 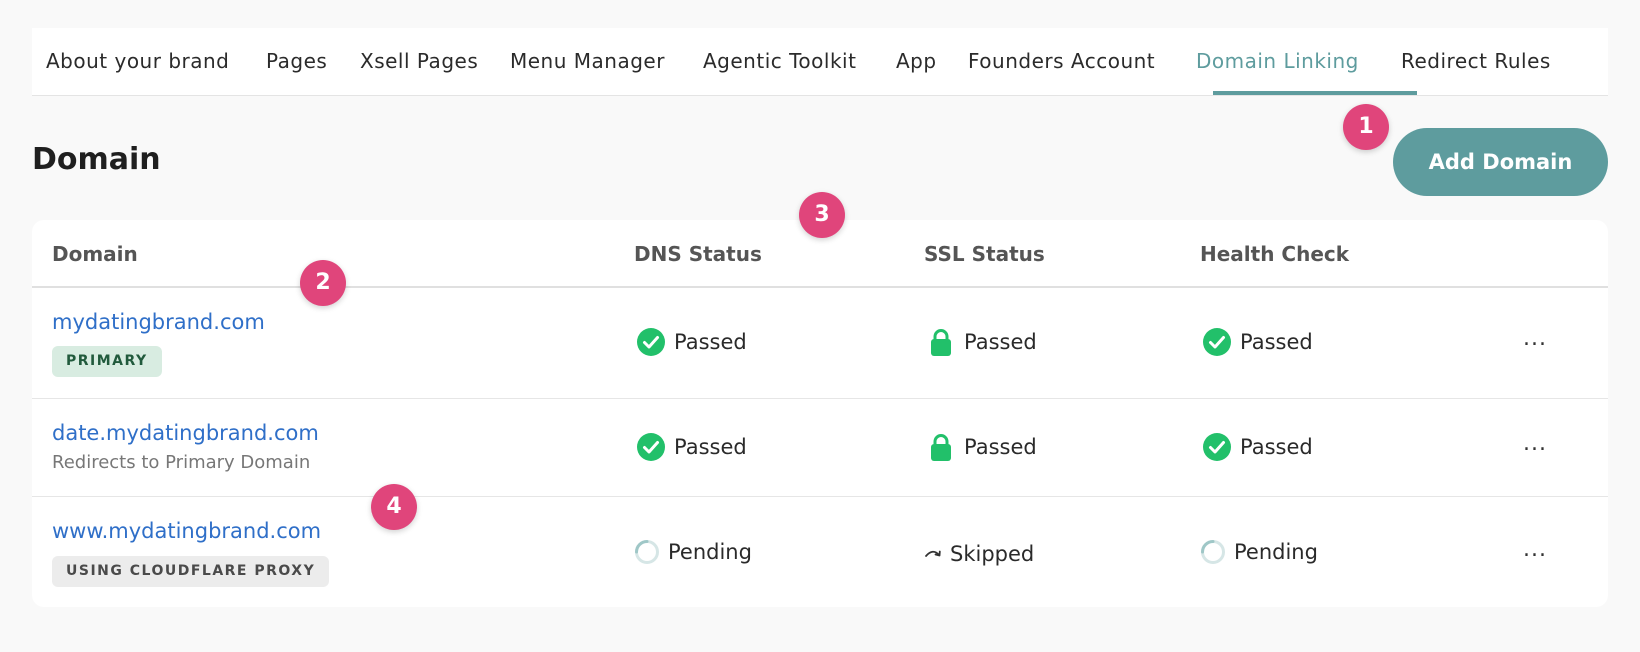 What do you see at coordinates (1276, 552) in the screenshot?
I see `health-check-label: Pending` at bounding box center [1276, 552].